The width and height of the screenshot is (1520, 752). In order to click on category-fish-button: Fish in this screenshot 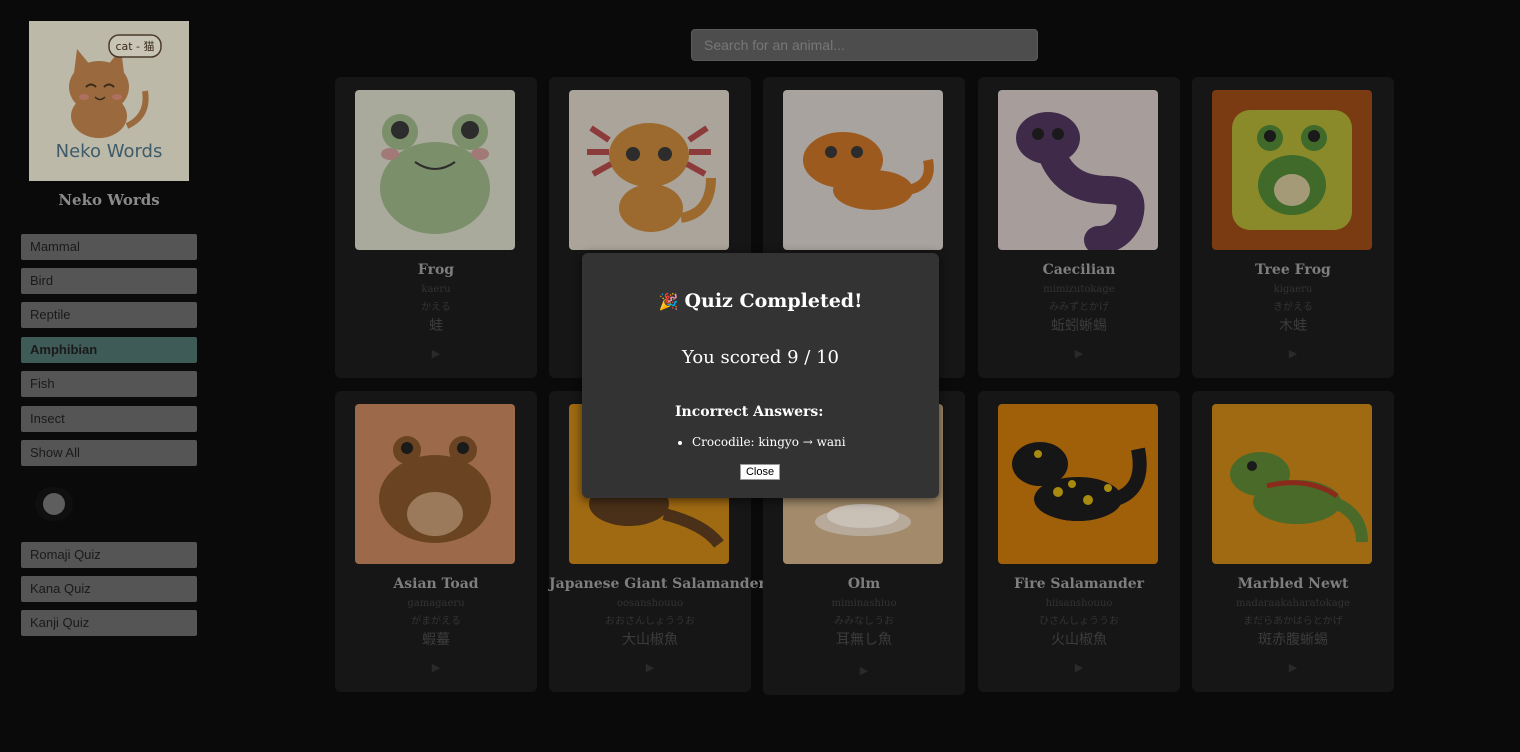, I will do `click(109, 384)`.